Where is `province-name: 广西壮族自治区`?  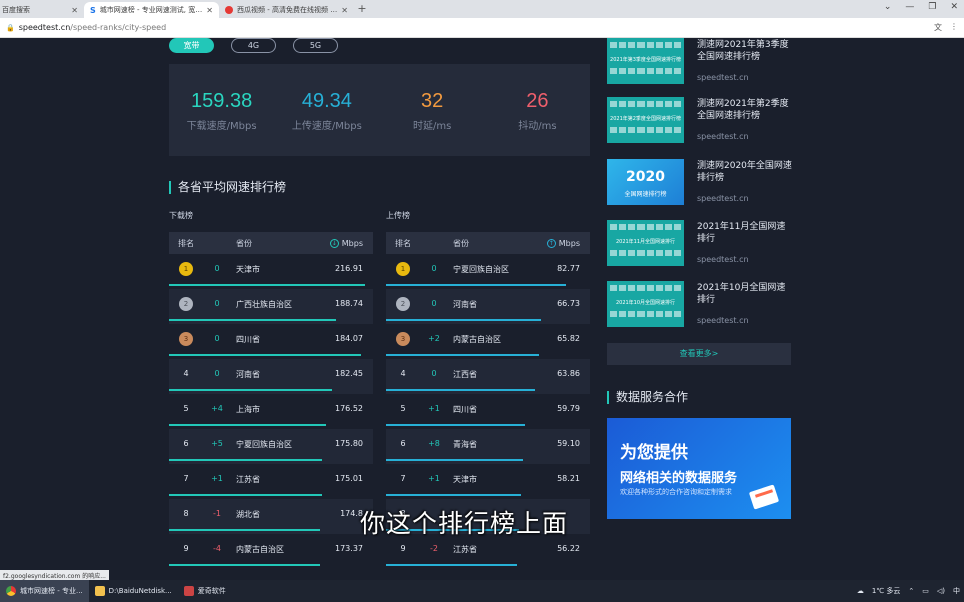 province-name: 广西壮族自治区 is located at coordinates (264, 304).